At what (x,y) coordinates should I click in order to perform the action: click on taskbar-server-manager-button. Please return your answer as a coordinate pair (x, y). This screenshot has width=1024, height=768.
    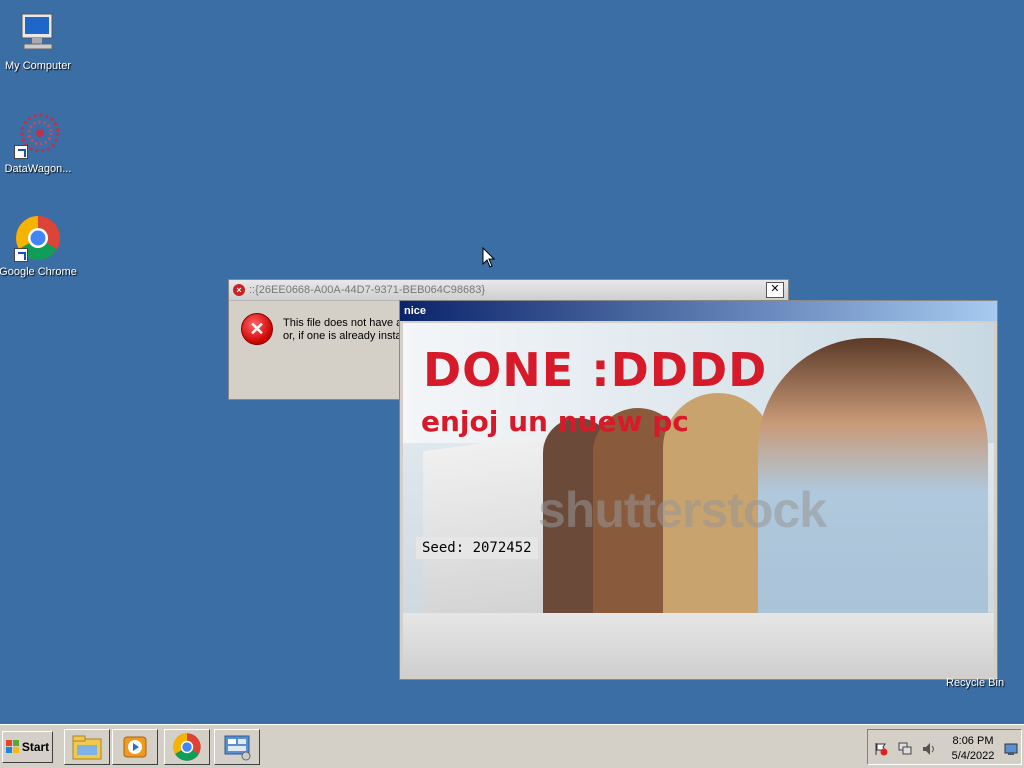
    Looking at the image, I should click on (237, 747).